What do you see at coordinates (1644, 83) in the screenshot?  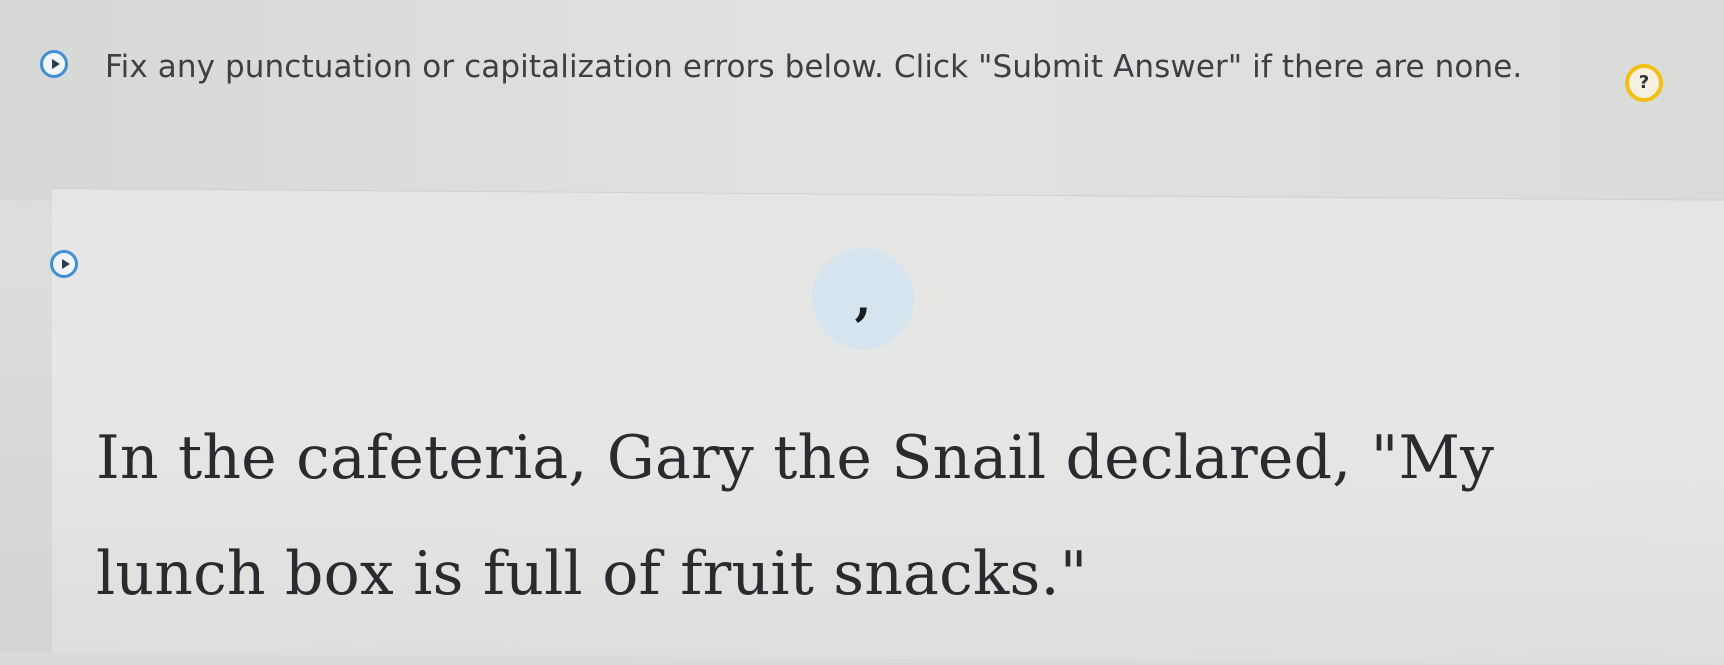 I see `help-icon: ?` at bounding box center [1644, 83].